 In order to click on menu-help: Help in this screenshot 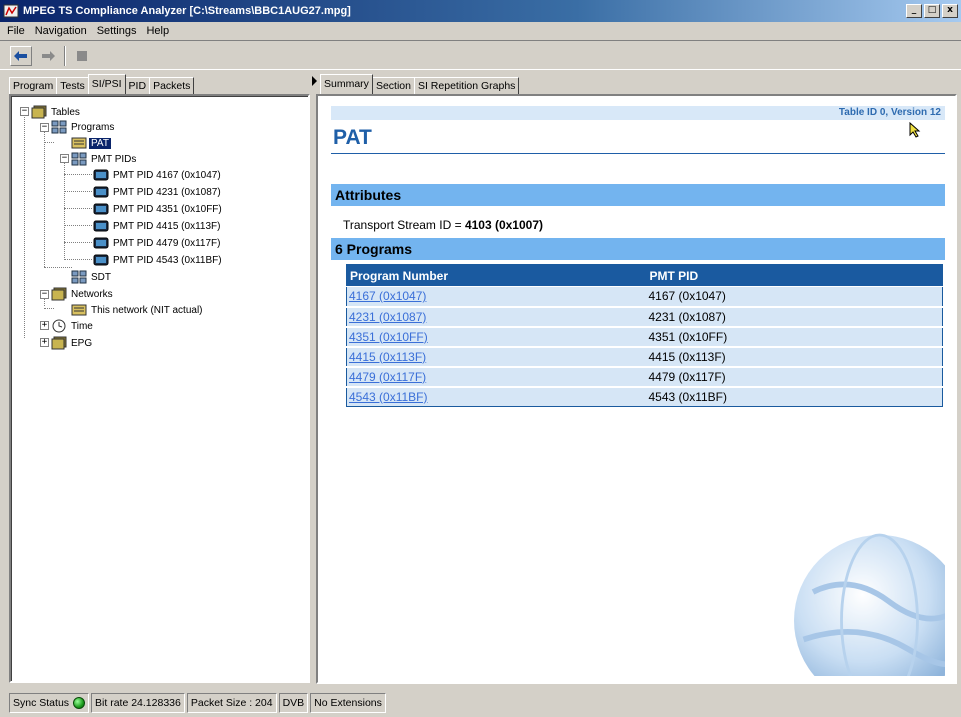, I will do `click(157, 31)`.